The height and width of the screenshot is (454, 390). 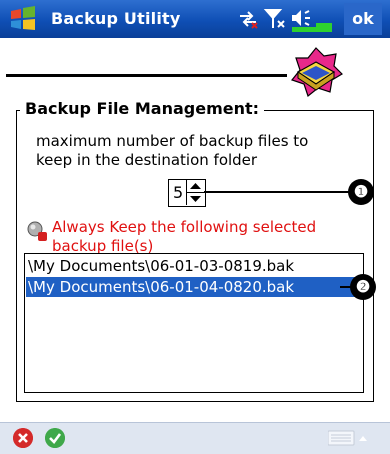 What do you see at coordinates (348, 438) in the screenshot?
I see `keyboard-icon` at bounding box center [348, 438].